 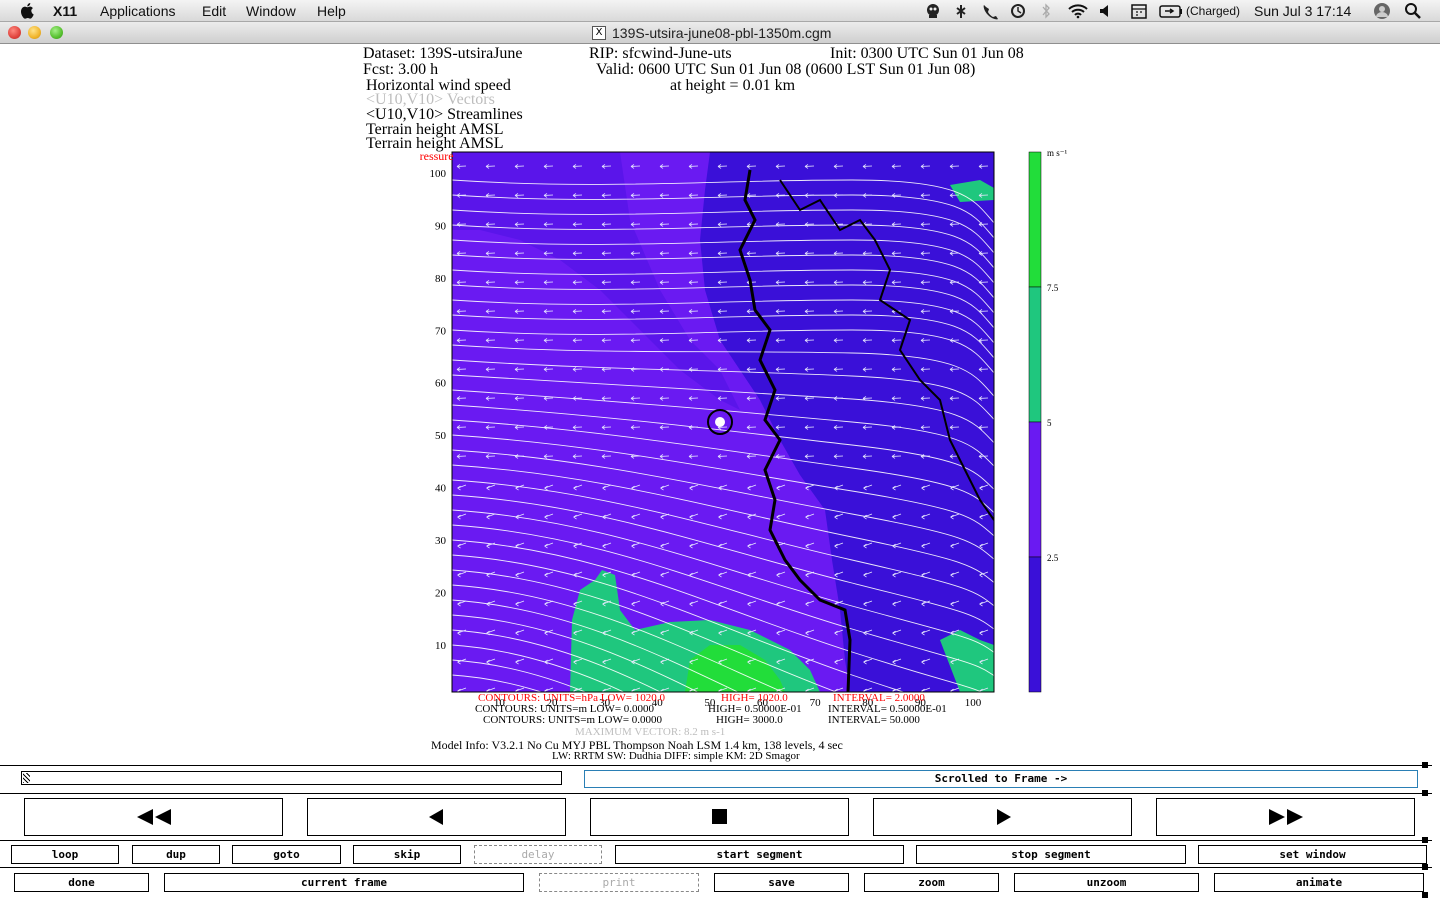 What do you see at coordinates (1049, 423) in the screenshot?
I see `colorbar-tick-label: 5` at bounding box center [1049, 423].